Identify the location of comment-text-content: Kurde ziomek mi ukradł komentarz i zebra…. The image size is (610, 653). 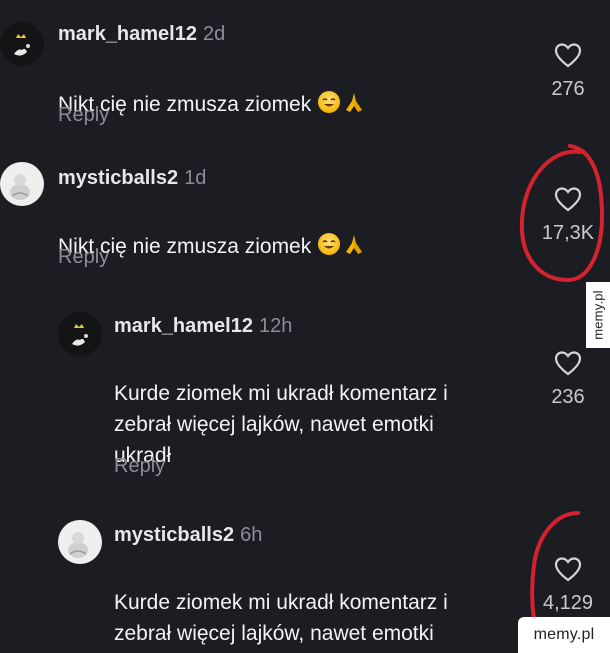
(281, 618).